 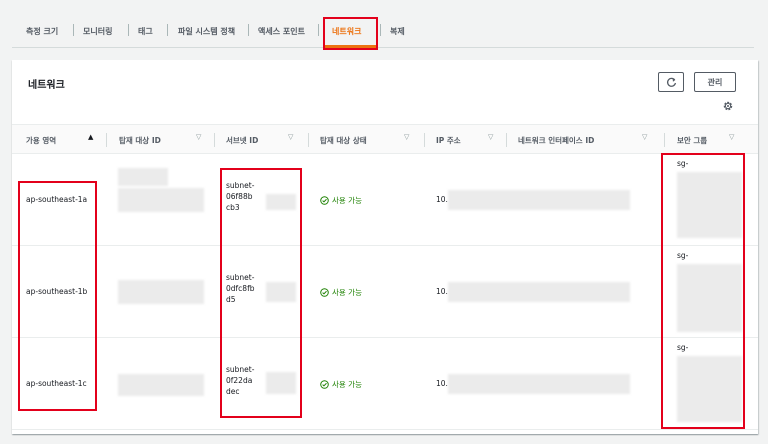 I want to click on col-mount-target-id: 탑재 대상 ID, so click(x=140, y=140).